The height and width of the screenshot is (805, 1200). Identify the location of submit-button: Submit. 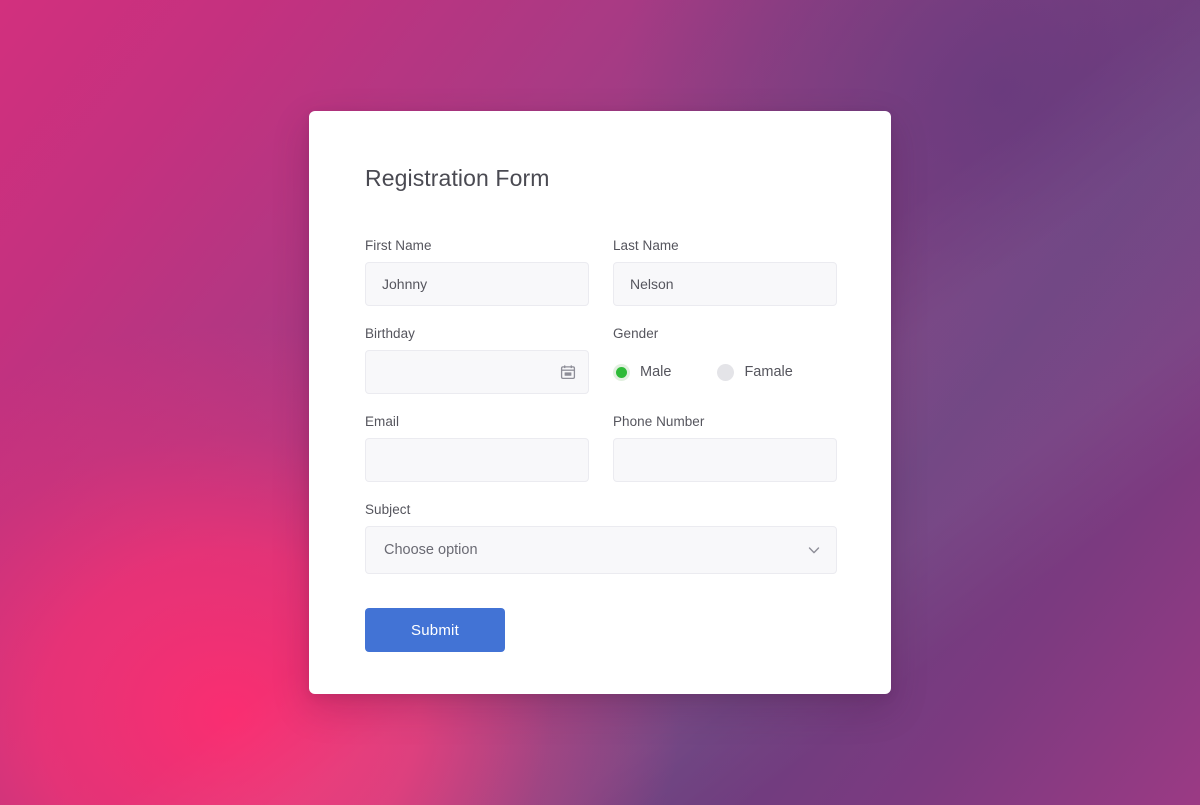
(435, 630).